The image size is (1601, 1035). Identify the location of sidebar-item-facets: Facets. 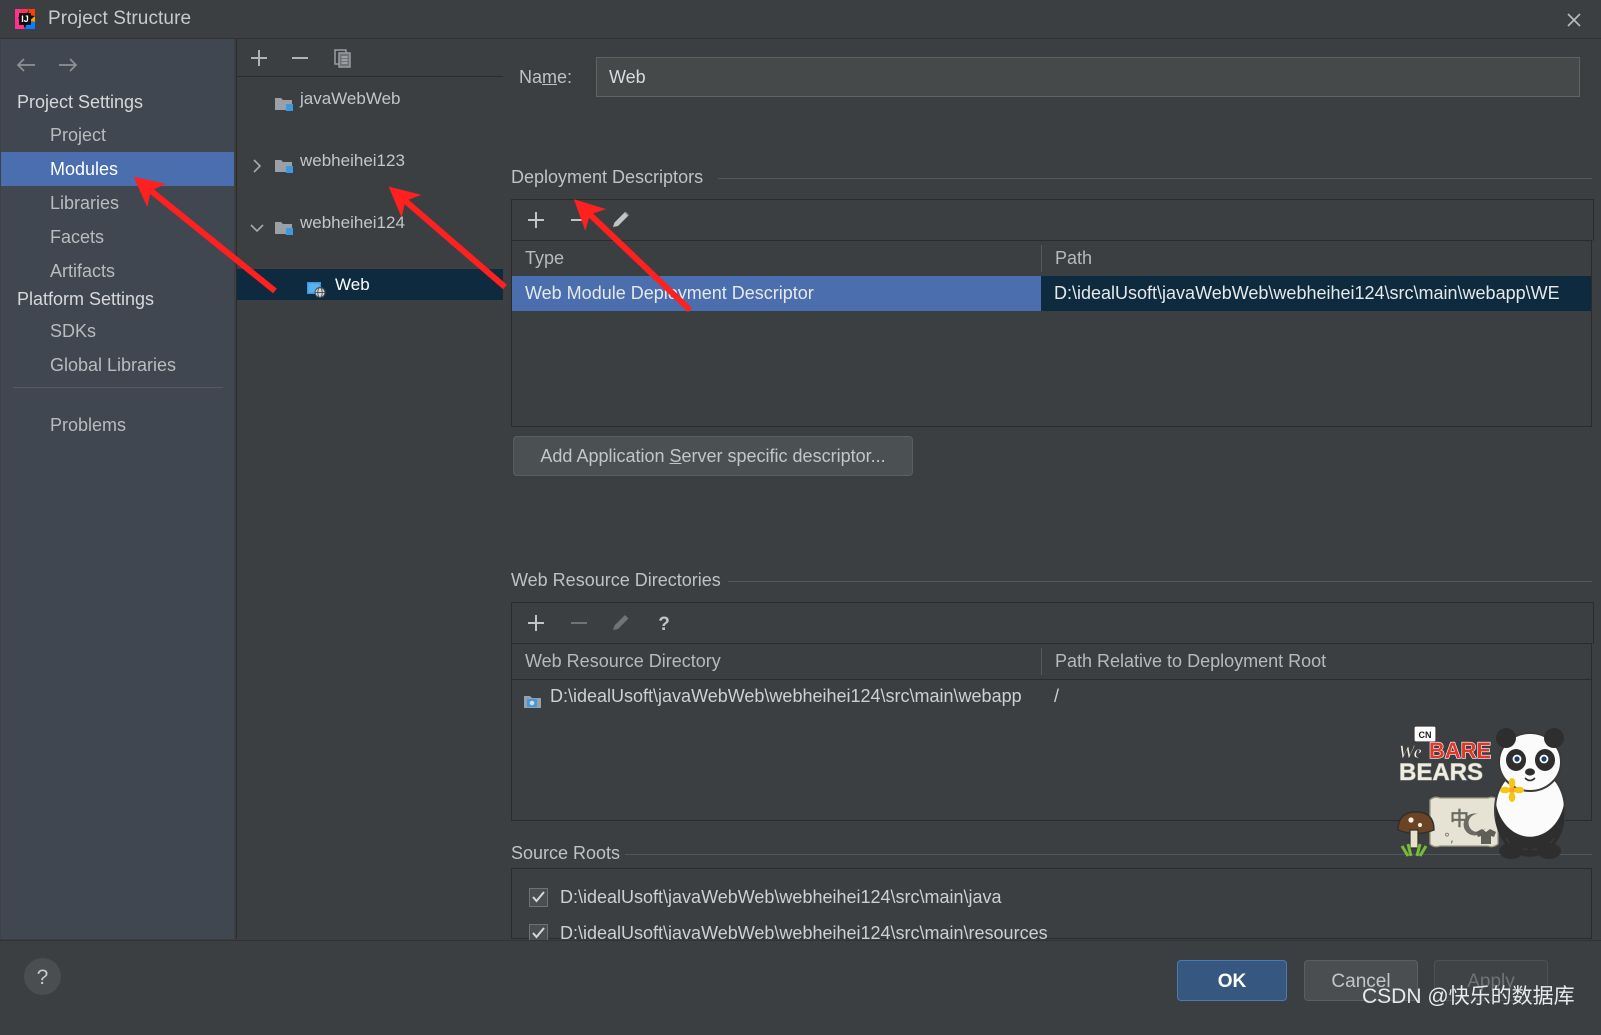
(117, 237).